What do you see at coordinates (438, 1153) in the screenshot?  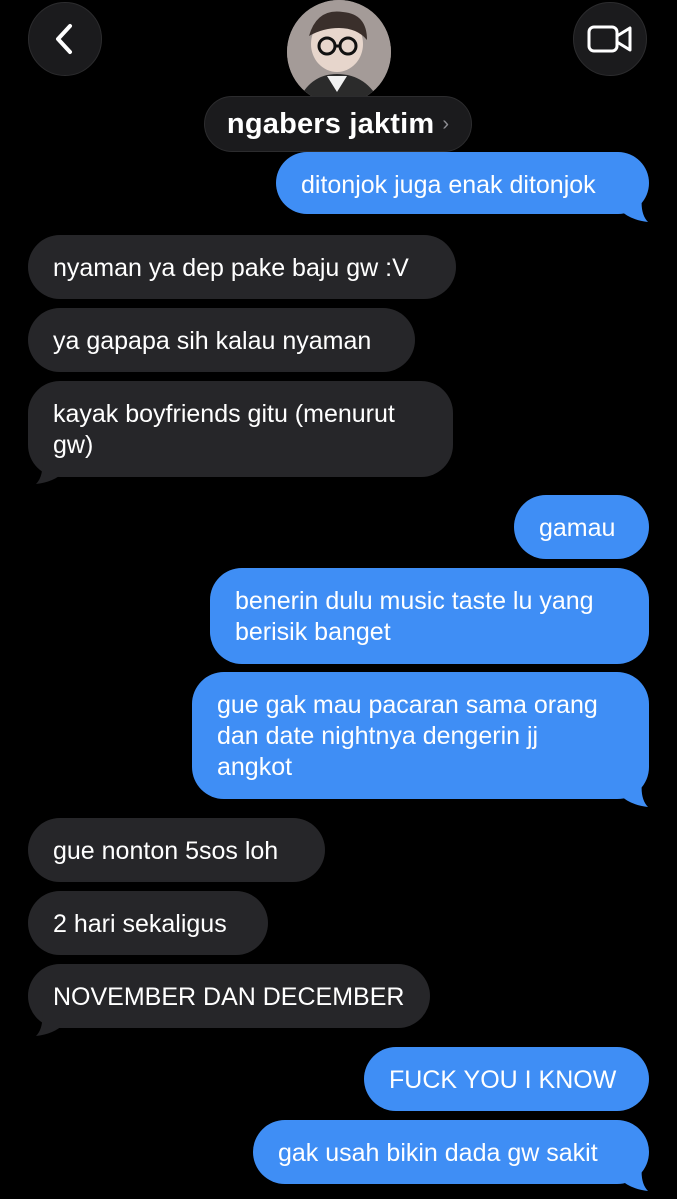 I see `message-text: gak usah bikin dada gw sakit` at bounding box center [438, 1153].